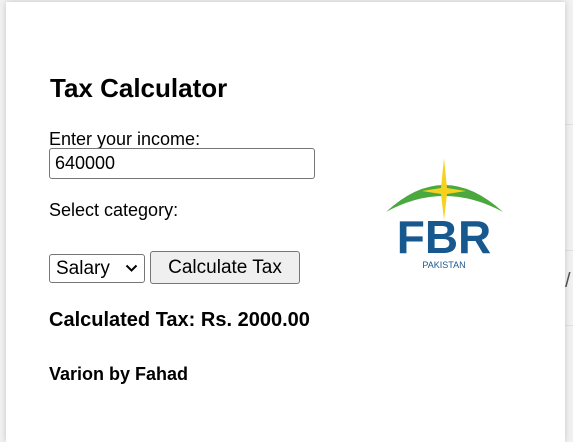  I want to click on fbr-logo: FBR PAKISTAN, so click(444, 215).